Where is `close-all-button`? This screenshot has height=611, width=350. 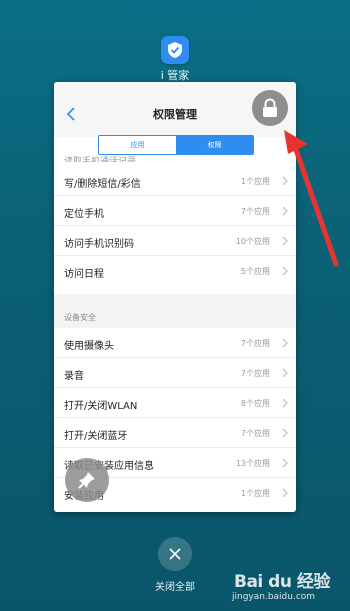
close-all-button is located at coordinates (175, 554).